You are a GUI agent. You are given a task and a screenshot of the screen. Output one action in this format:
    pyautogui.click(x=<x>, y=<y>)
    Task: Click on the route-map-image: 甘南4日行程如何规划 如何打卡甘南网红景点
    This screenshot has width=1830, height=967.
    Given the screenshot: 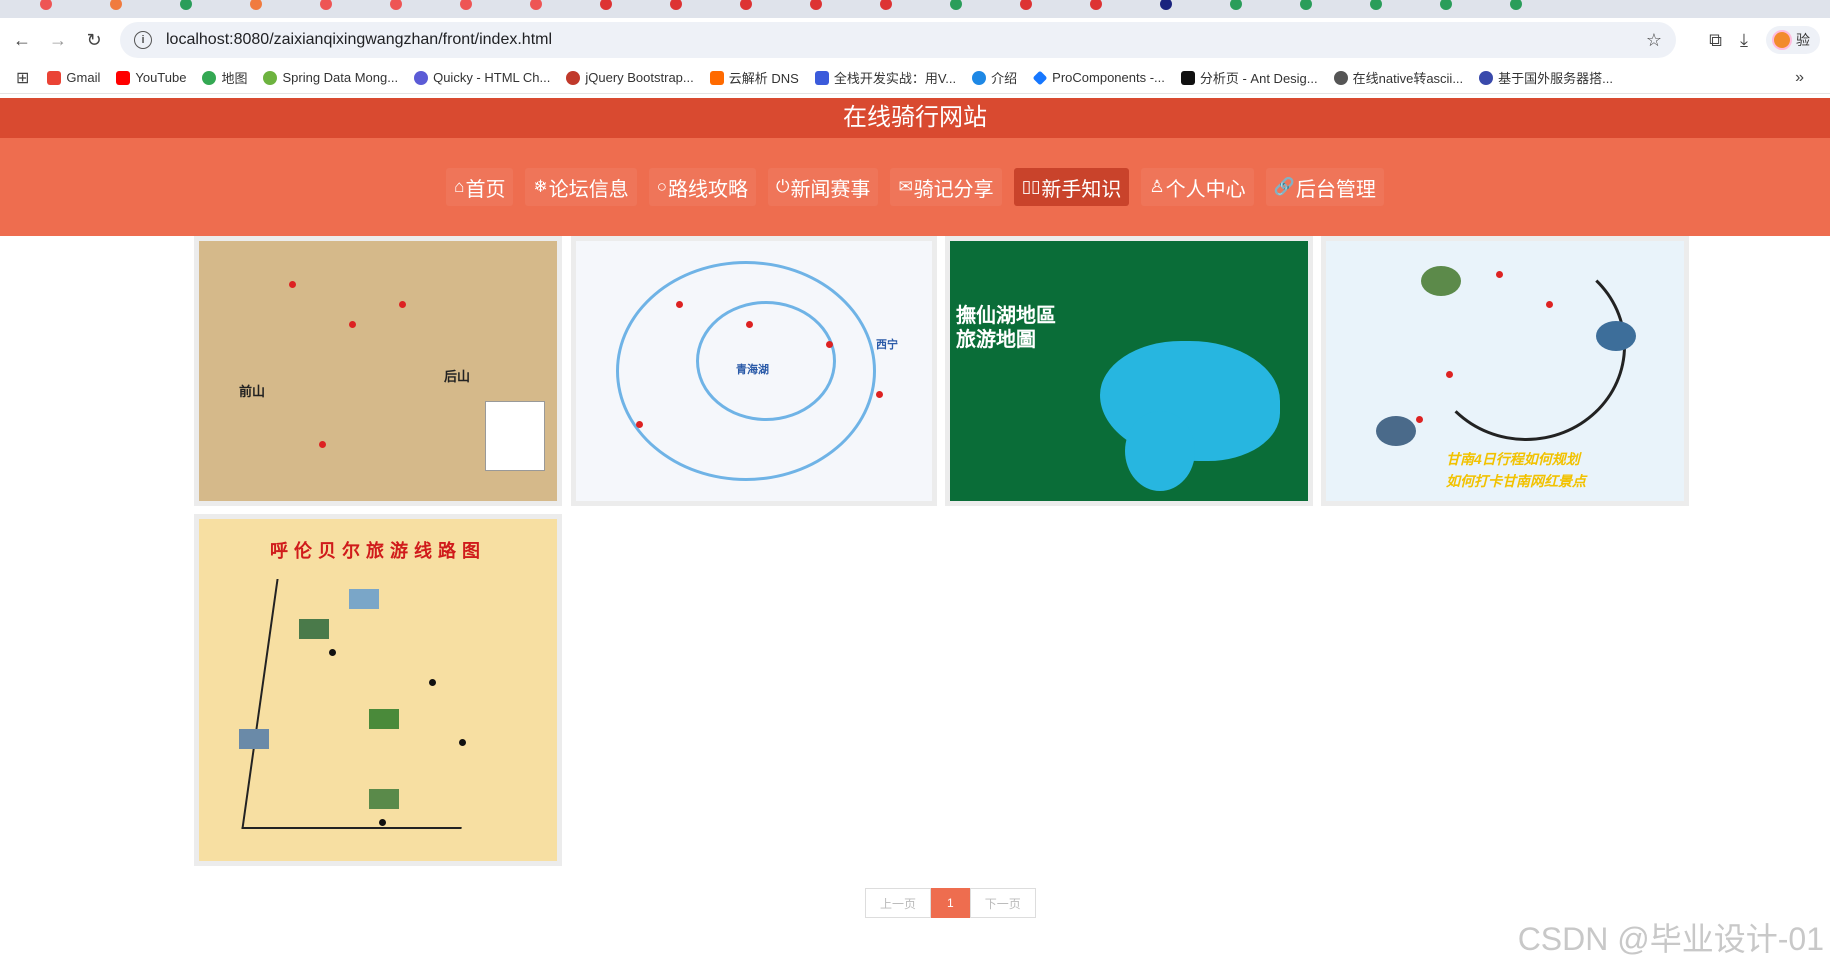 What is the action you would take?
    pyautogui.click(x=1505, y=371)
    